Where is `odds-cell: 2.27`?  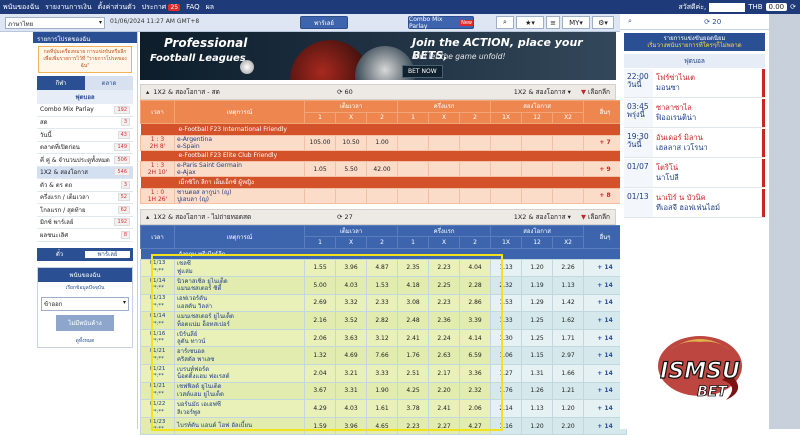 odds-cell: 2.27 is located at coordinates (444, 426).